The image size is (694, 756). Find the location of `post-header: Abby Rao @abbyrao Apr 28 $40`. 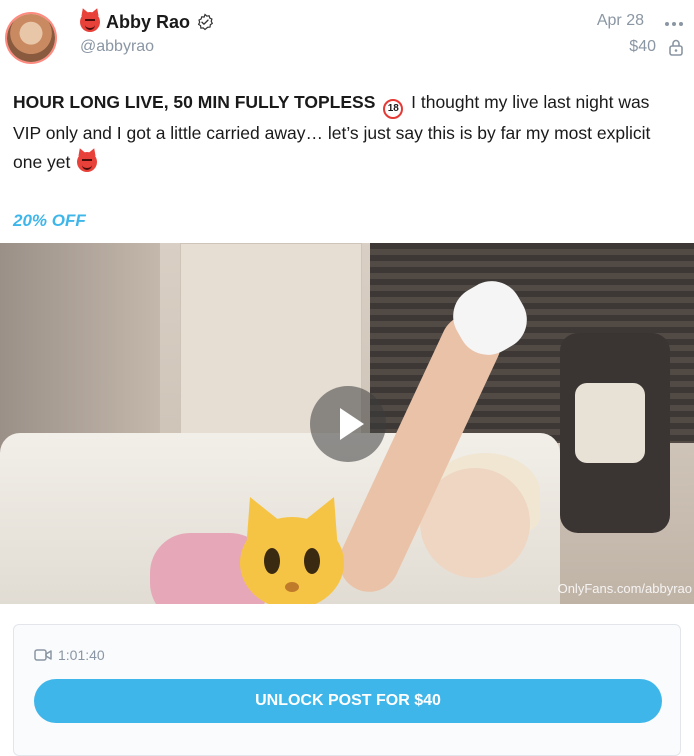

post-header: Abby Rao @abbyrao Apr 28 $40 is located at coordinates (347, 39).